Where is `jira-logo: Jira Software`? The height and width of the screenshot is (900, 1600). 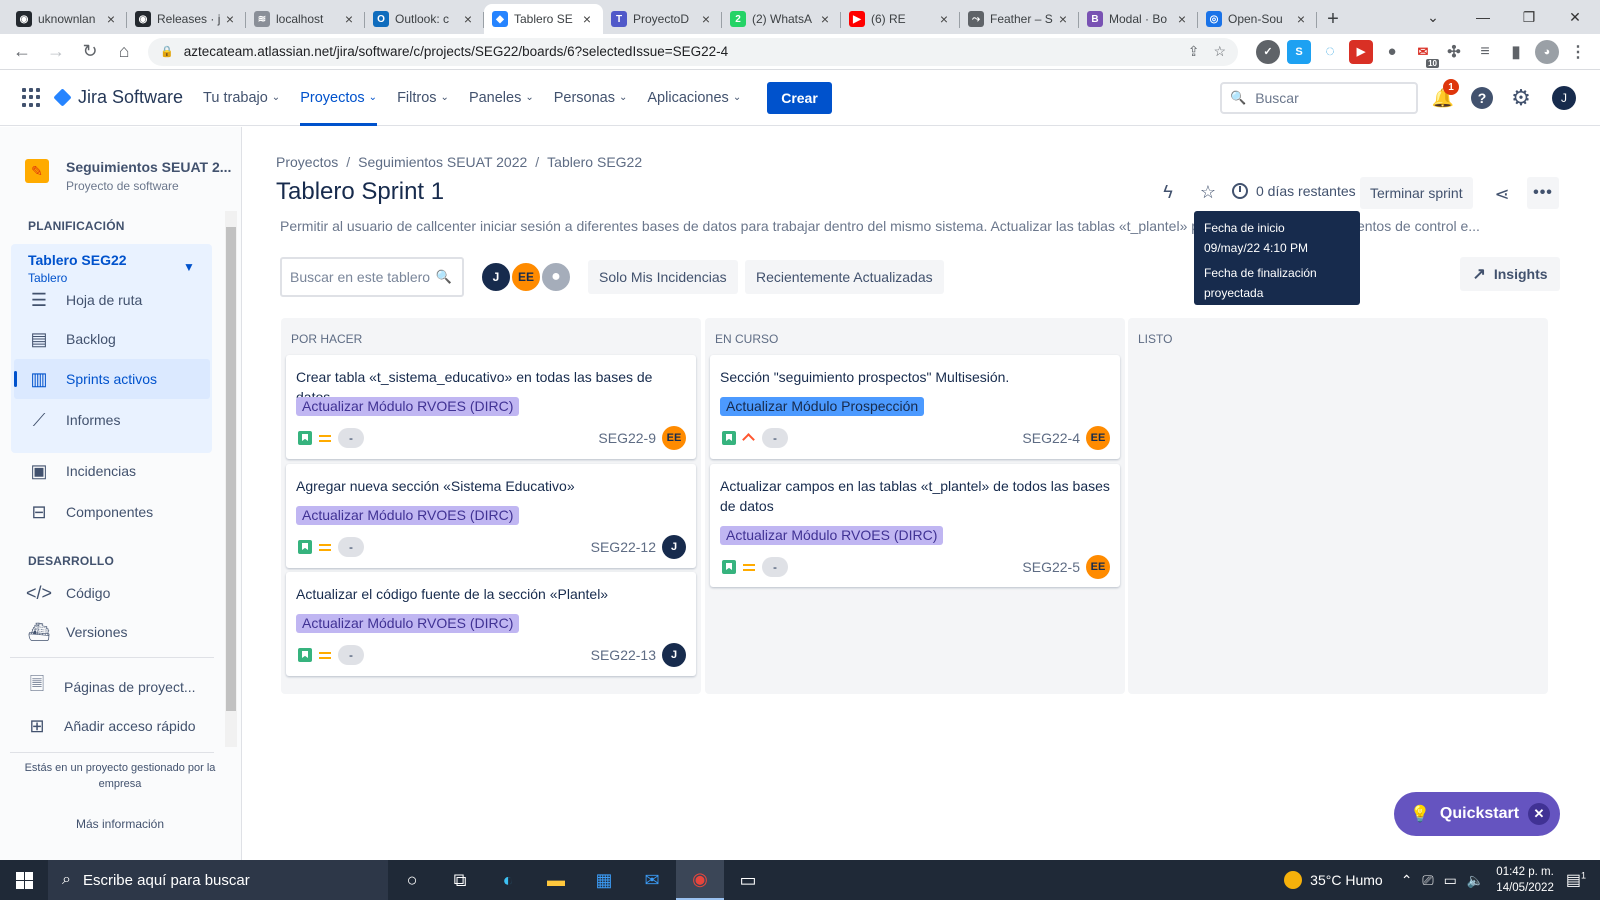 jira-logo: Jira Software is located at coordinates (118, 97).